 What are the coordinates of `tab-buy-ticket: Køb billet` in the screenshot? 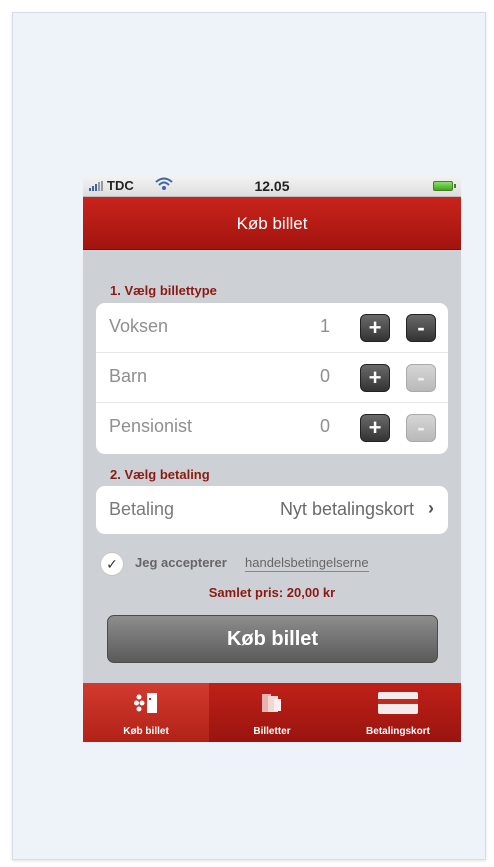 It's located at (146, 712).